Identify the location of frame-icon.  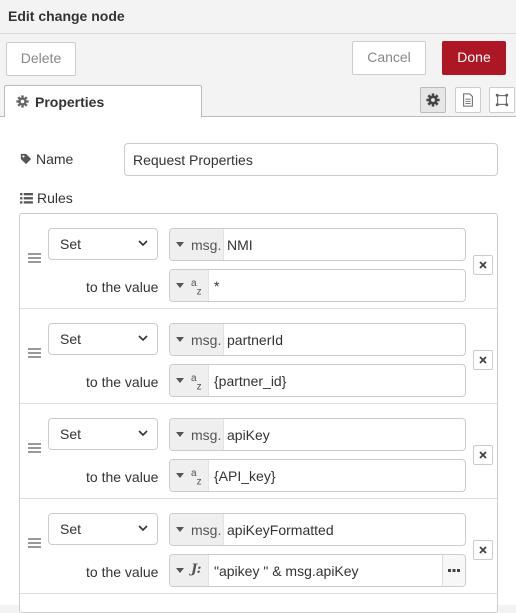
(502, 100).